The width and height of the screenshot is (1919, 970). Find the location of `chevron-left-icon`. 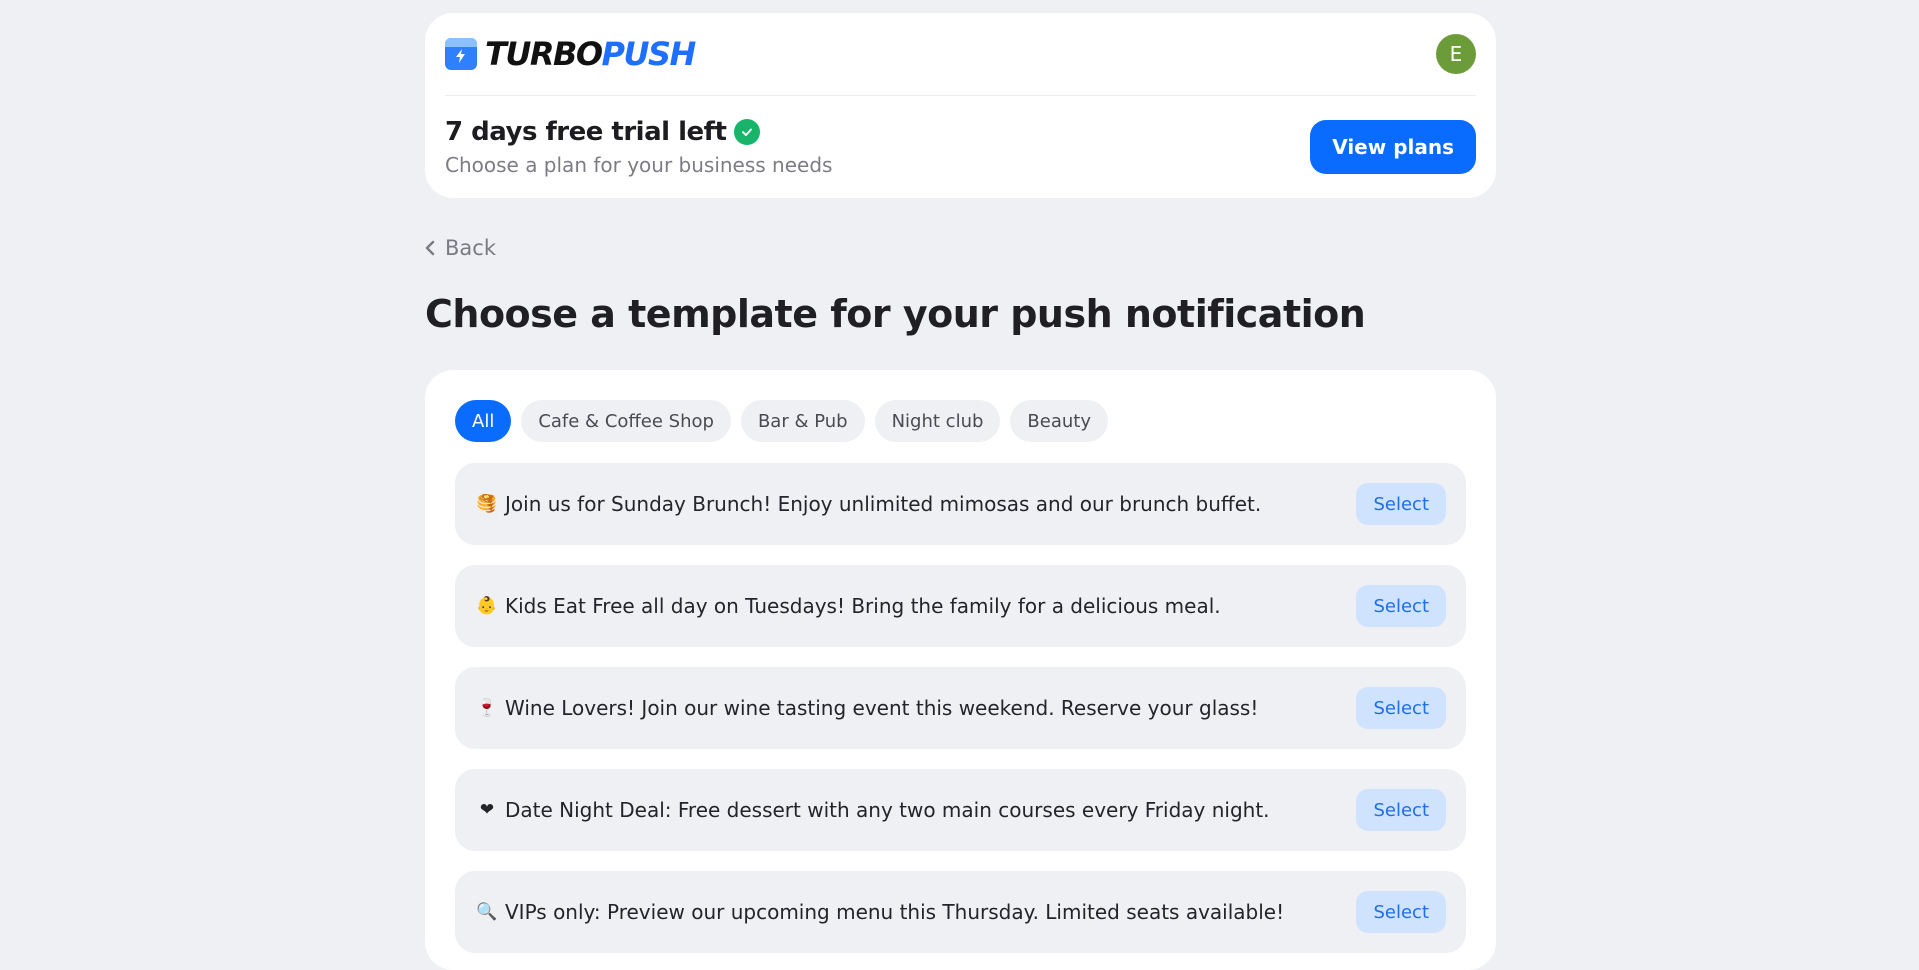

chevron-left-icon is located at coordinates (430, 248).